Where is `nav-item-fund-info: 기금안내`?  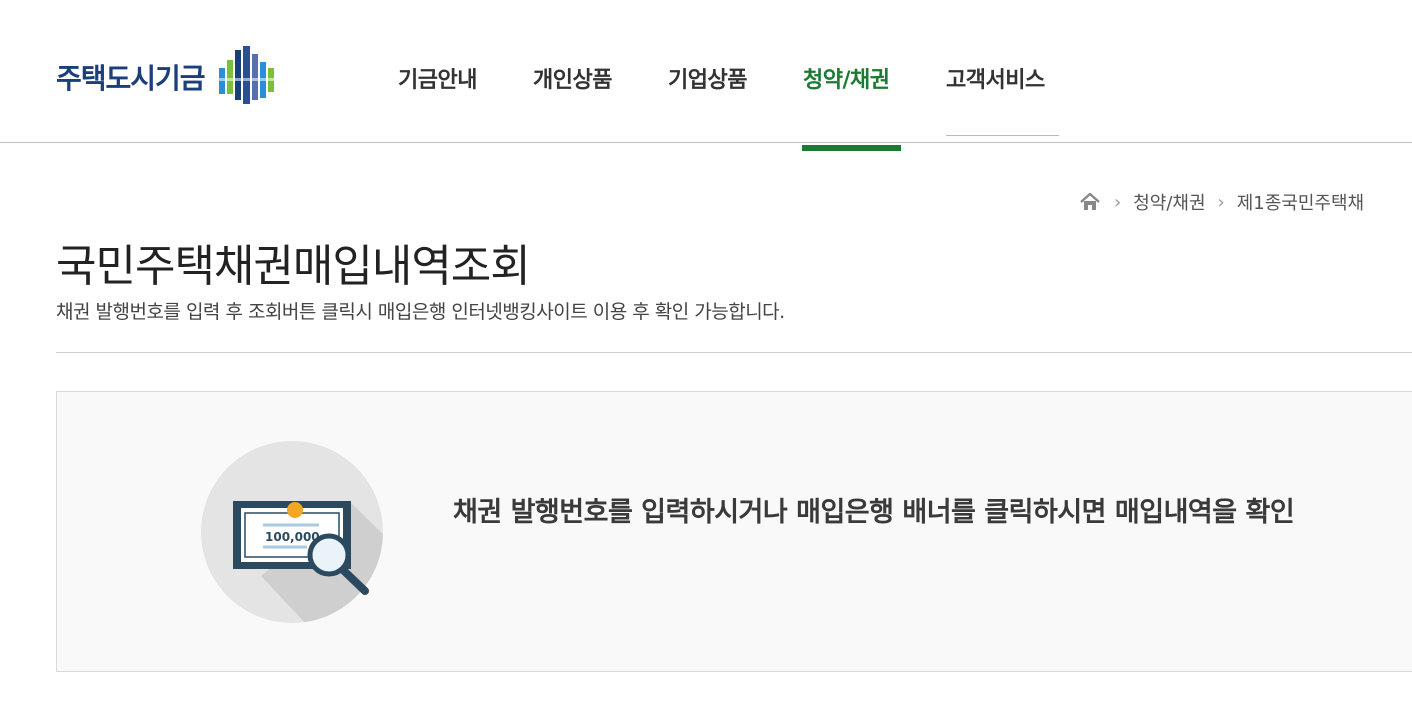 nav-item-fund-info: 기금안내 is located at coordinates (437, 78).